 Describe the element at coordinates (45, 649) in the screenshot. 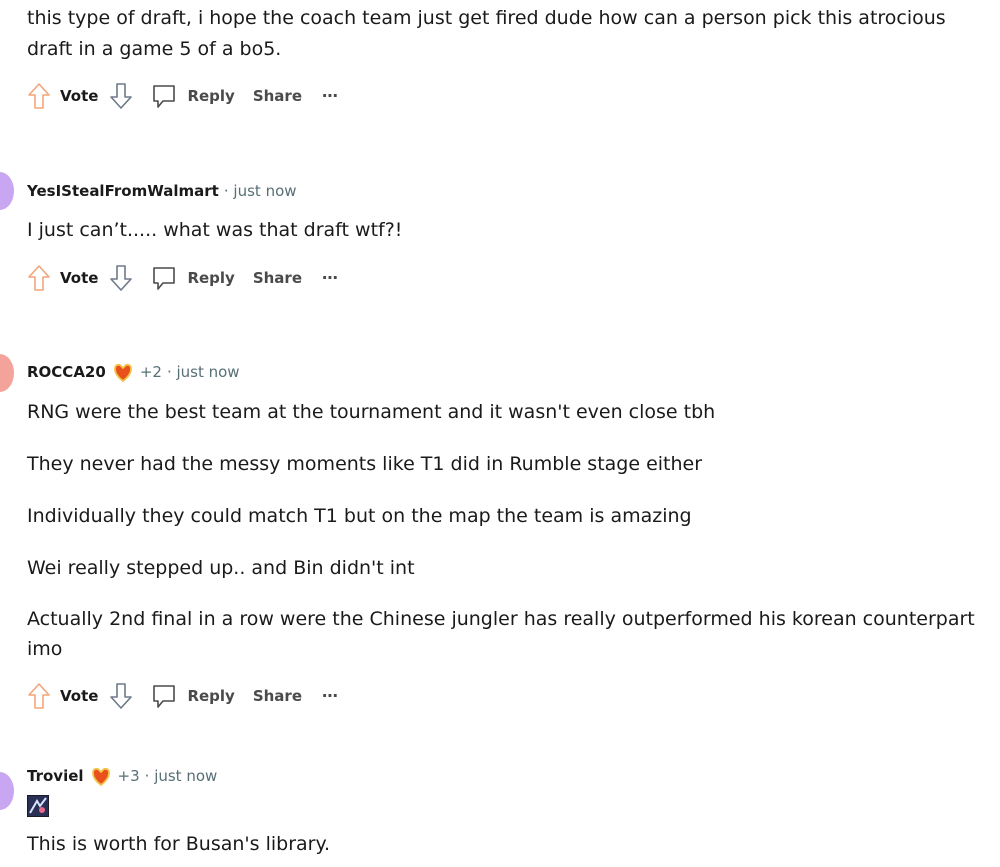

I see `comment-3-body-line-6: imo` at that location.